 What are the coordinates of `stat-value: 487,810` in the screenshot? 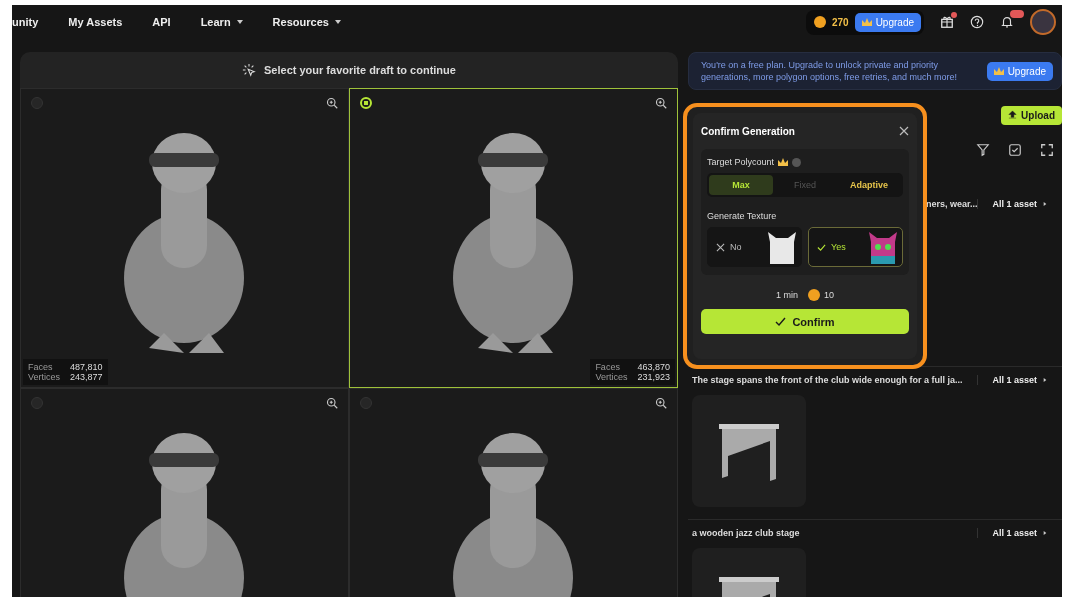 It's located at (86, 367).